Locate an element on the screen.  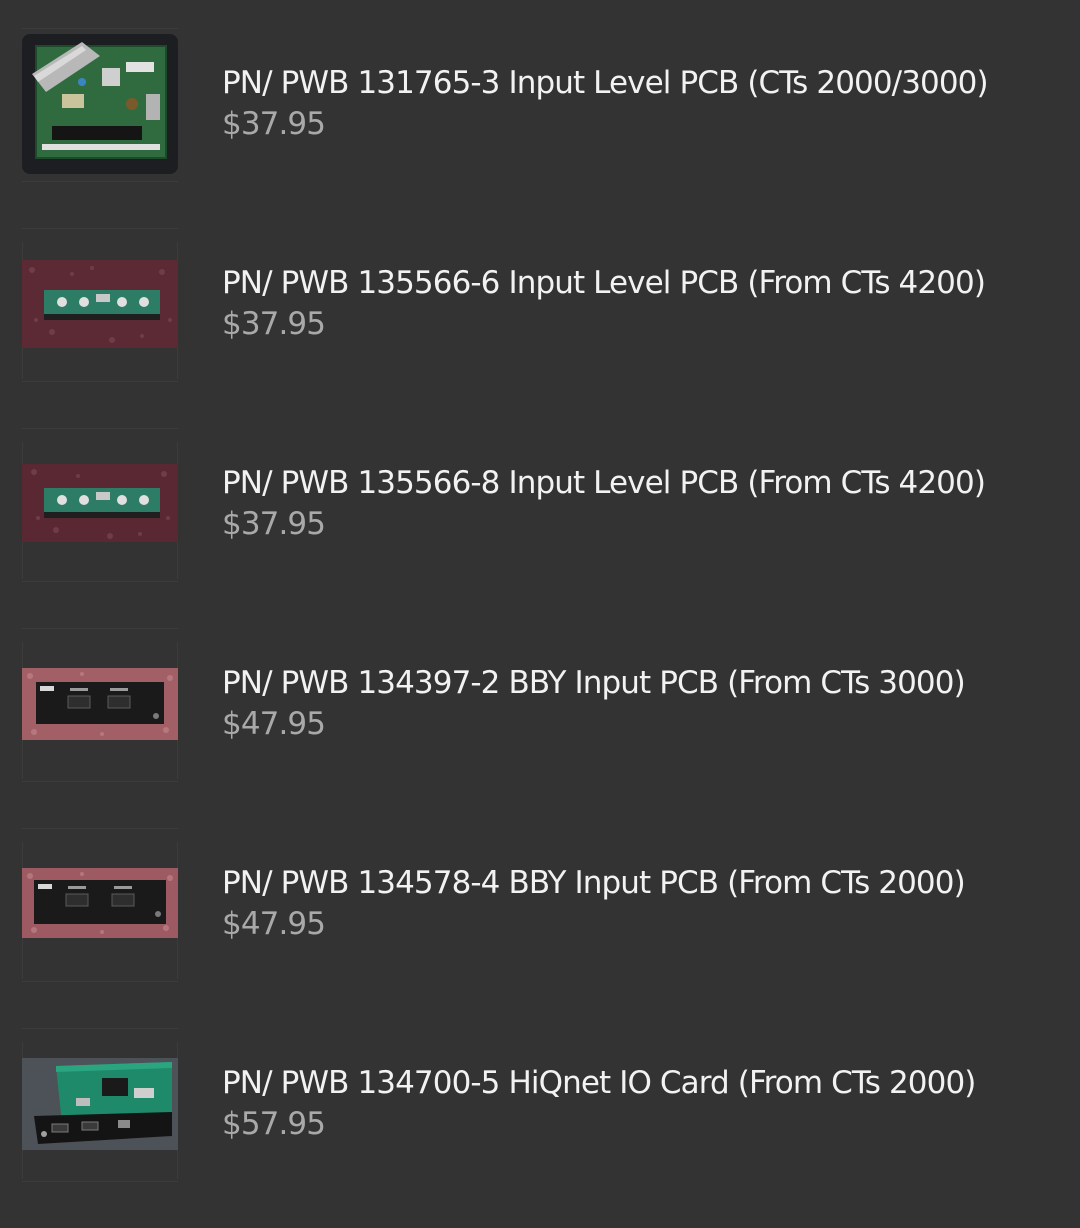
product-price: $57.95 is located at coordinates (274, 1124).